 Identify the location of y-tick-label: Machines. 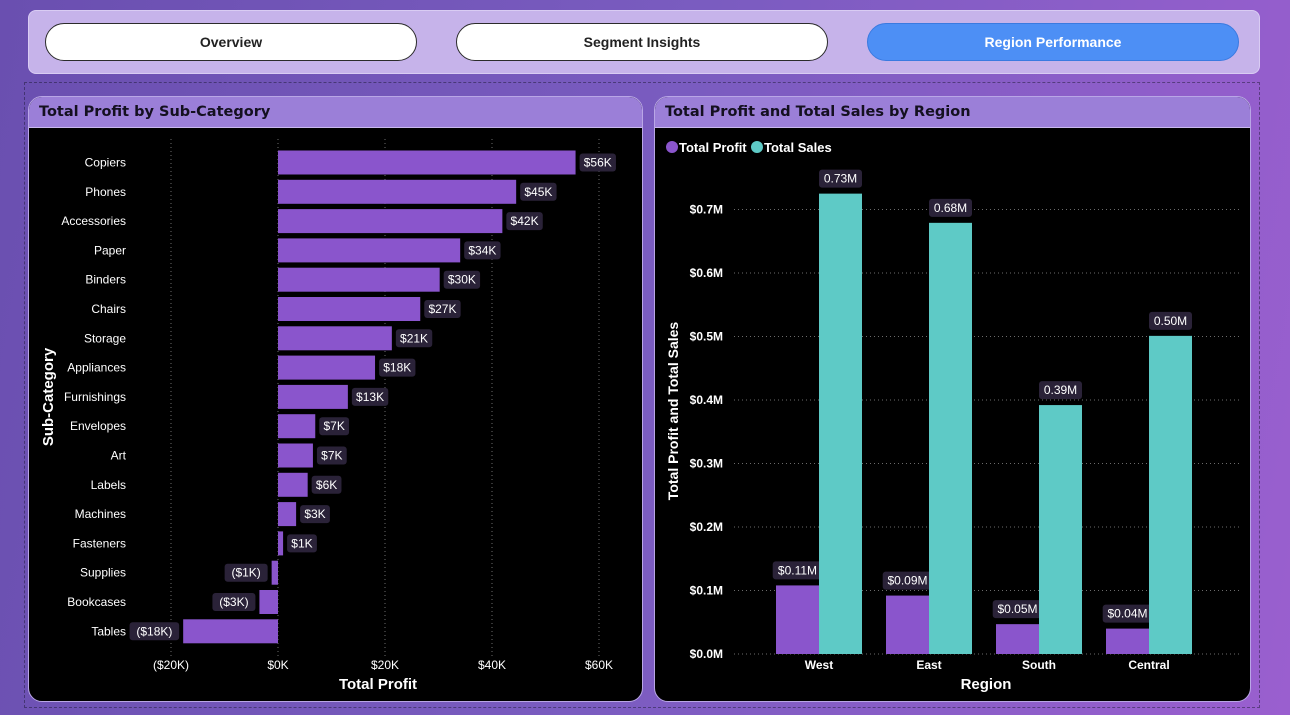
(100, 514).